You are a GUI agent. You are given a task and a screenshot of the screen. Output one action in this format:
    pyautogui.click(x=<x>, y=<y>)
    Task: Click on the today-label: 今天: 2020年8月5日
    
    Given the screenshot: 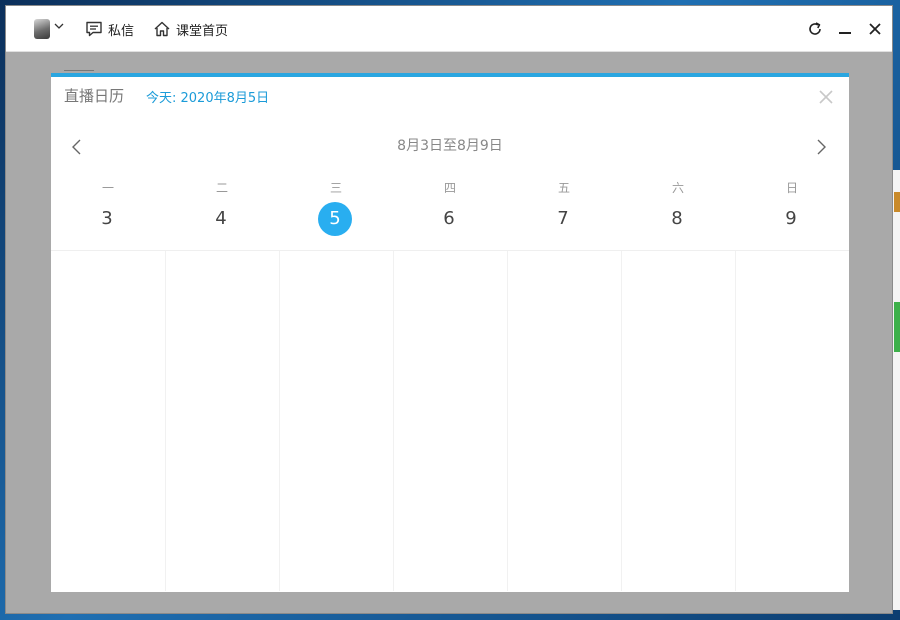 What is the action you would take?
    pyautogui.click(x=207, y=96)
    